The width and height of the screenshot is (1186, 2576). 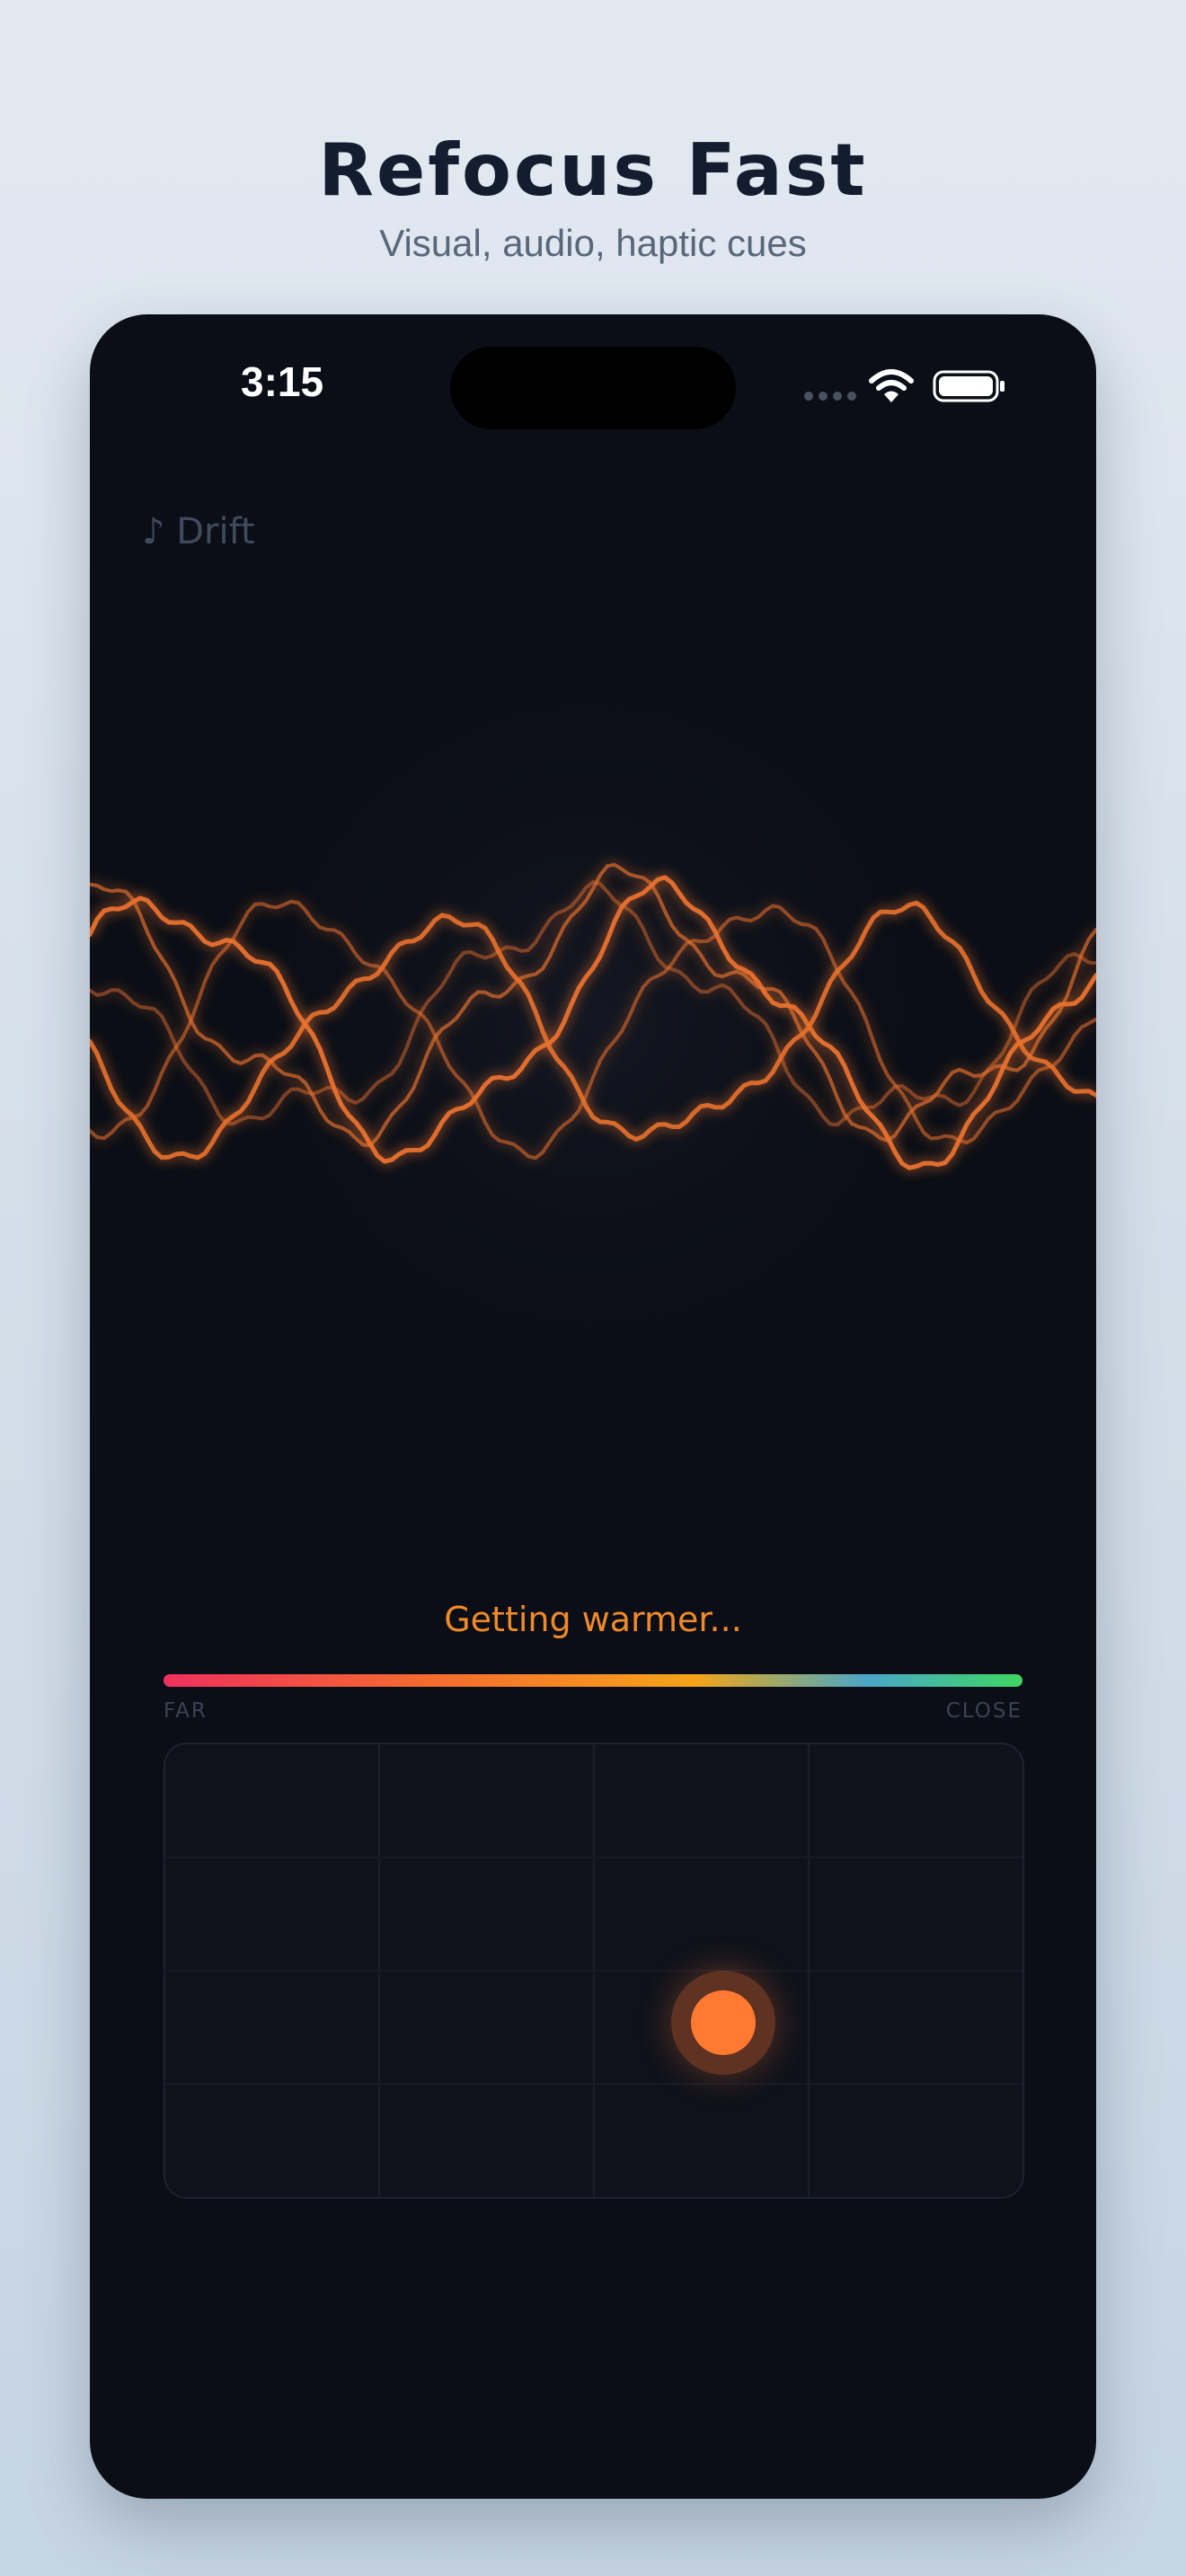 I want to click on touch-pad, so click(x=594, y=1970).